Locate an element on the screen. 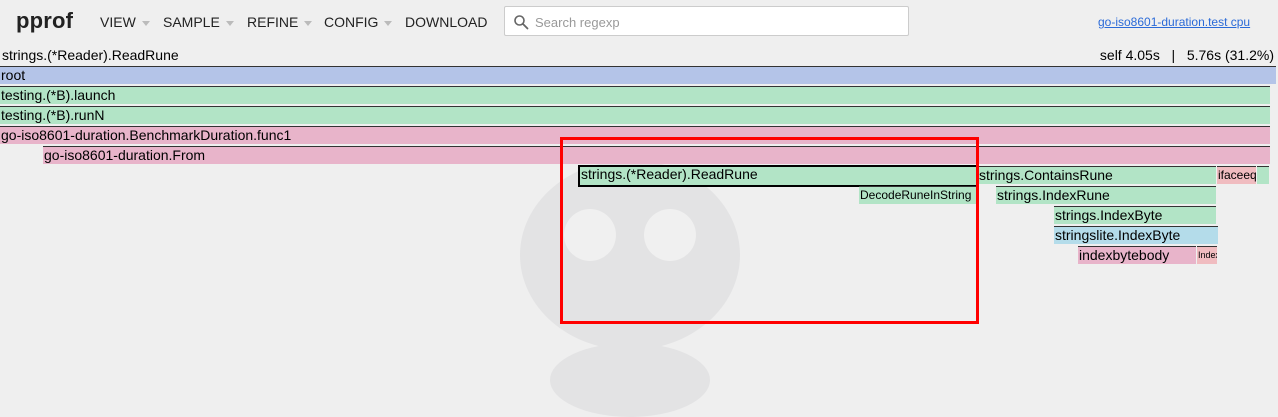 The image size is (1278, 417). flame-frame-index-byte: strings.IndexByte is located at coordinates (1135, 215).